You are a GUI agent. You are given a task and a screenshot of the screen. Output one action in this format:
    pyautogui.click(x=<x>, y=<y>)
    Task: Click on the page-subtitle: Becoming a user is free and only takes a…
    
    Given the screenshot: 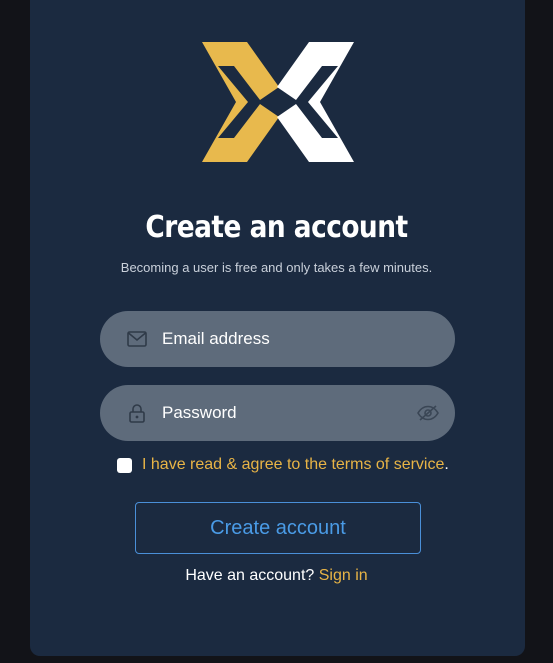 What is the action you would take?
    pyautogui.click(x=276, y=267)
    